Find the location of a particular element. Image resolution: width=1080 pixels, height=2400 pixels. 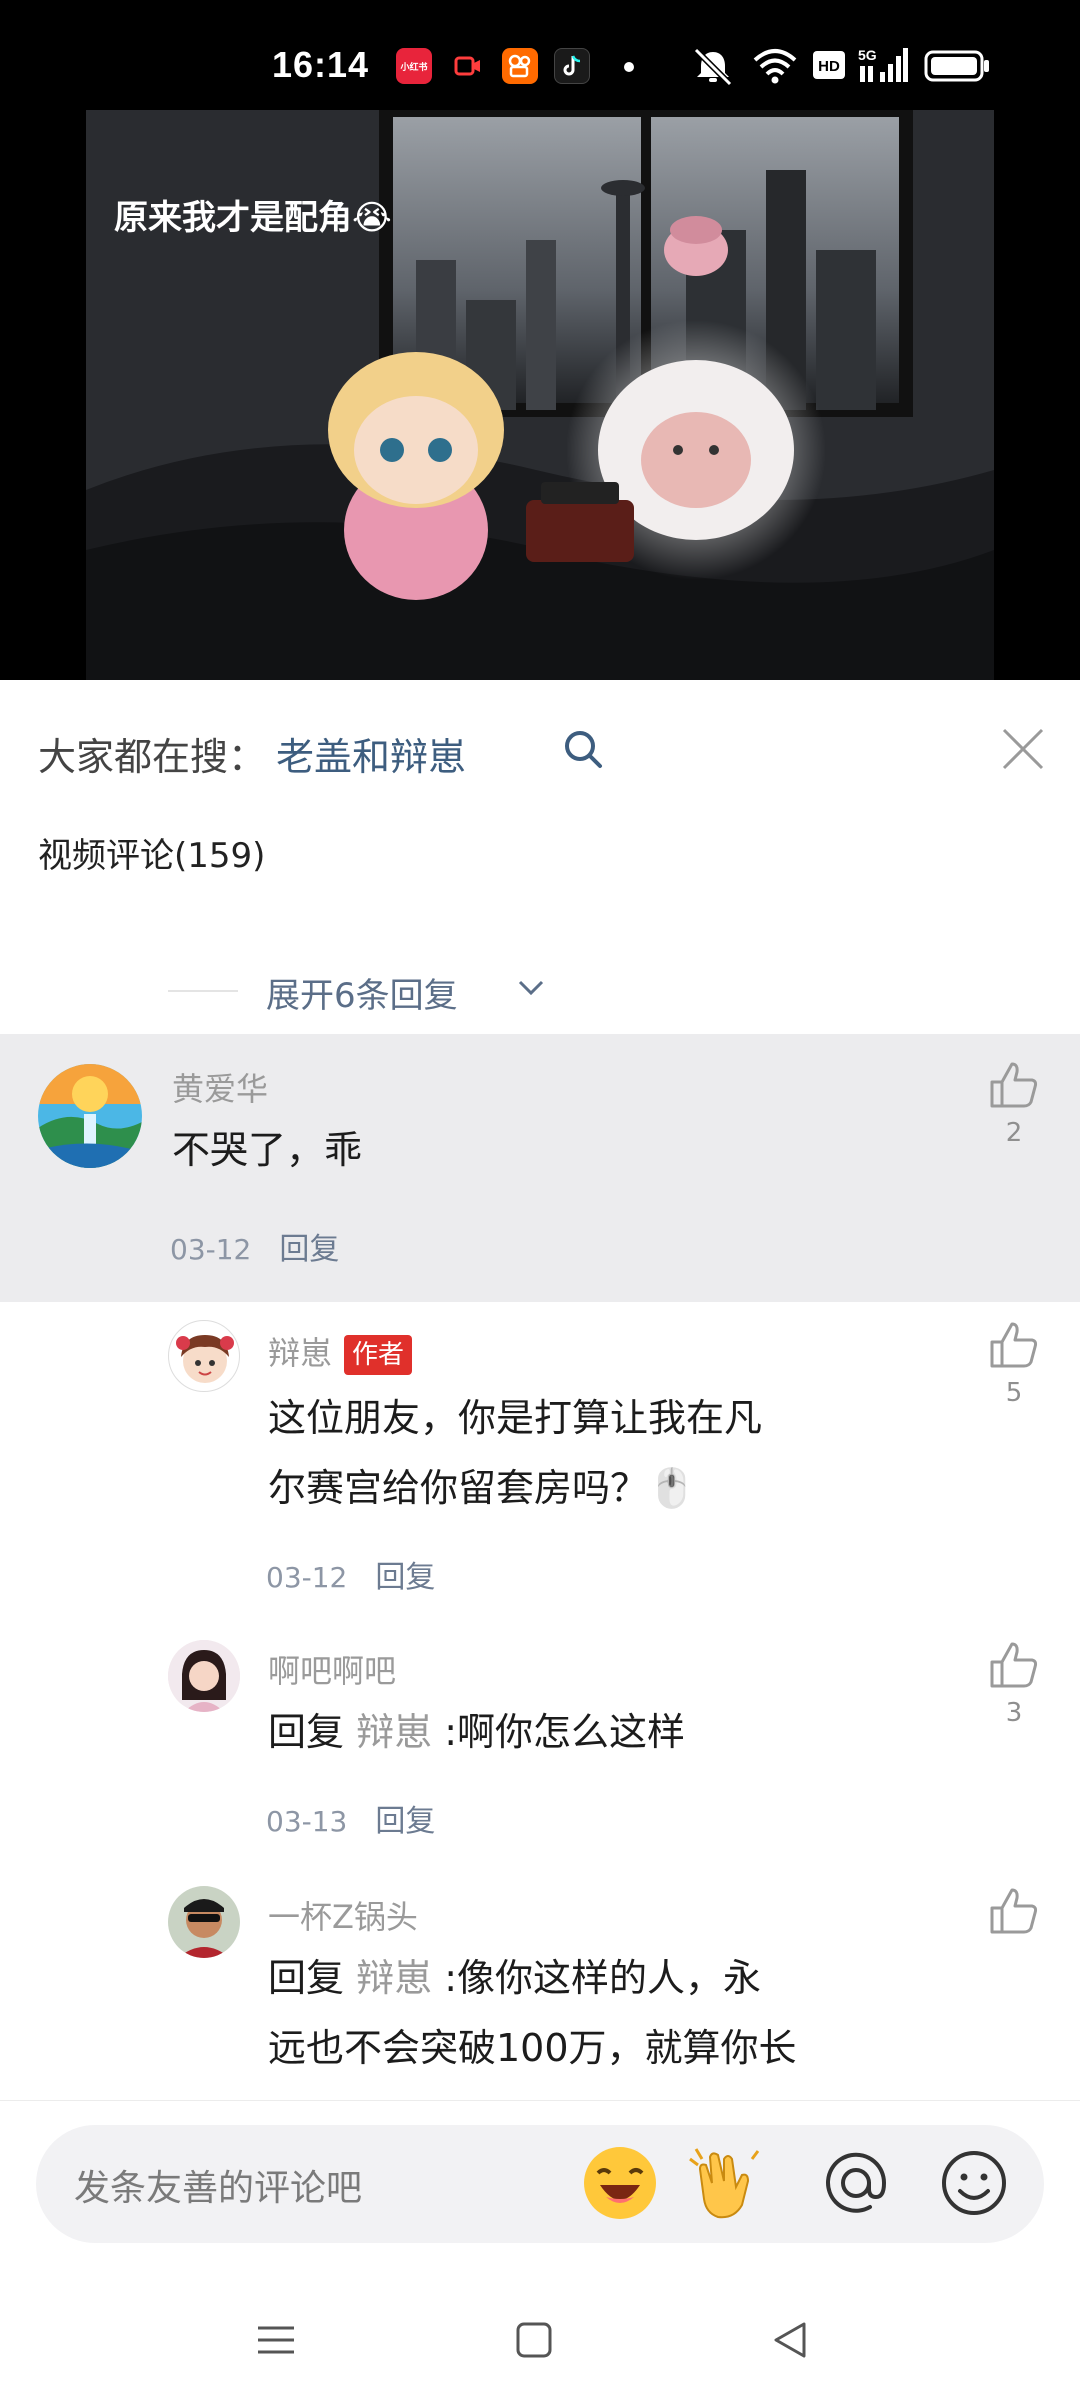

like-button is located at coordinates (1014, 1913).